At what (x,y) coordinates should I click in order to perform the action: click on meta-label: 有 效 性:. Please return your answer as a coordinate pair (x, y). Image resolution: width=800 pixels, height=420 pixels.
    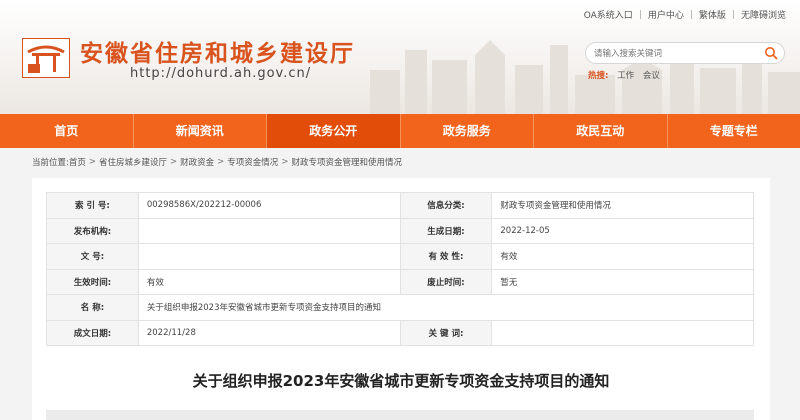
    Looking at the image, I should click on (446, 256).